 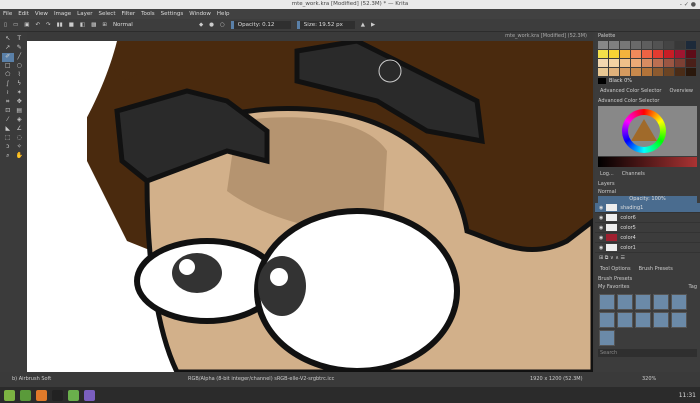 I want to click on open-icon: ▭, so click(x=15, y=25).